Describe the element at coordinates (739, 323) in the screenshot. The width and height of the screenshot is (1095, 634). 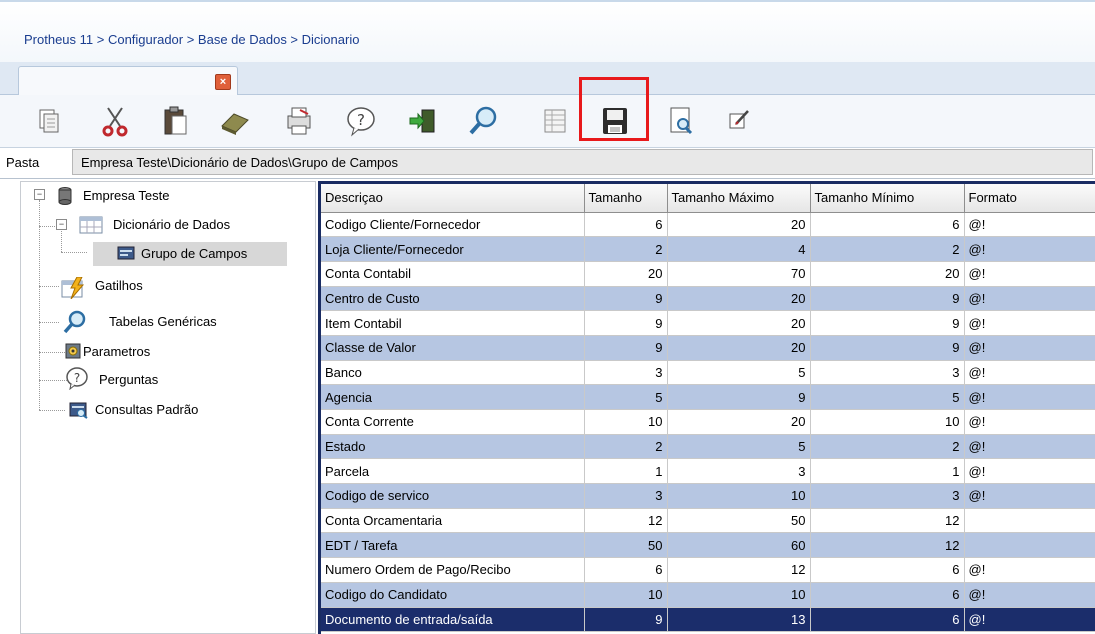
I see `cell-tamanho-maximo: 20` at that location.